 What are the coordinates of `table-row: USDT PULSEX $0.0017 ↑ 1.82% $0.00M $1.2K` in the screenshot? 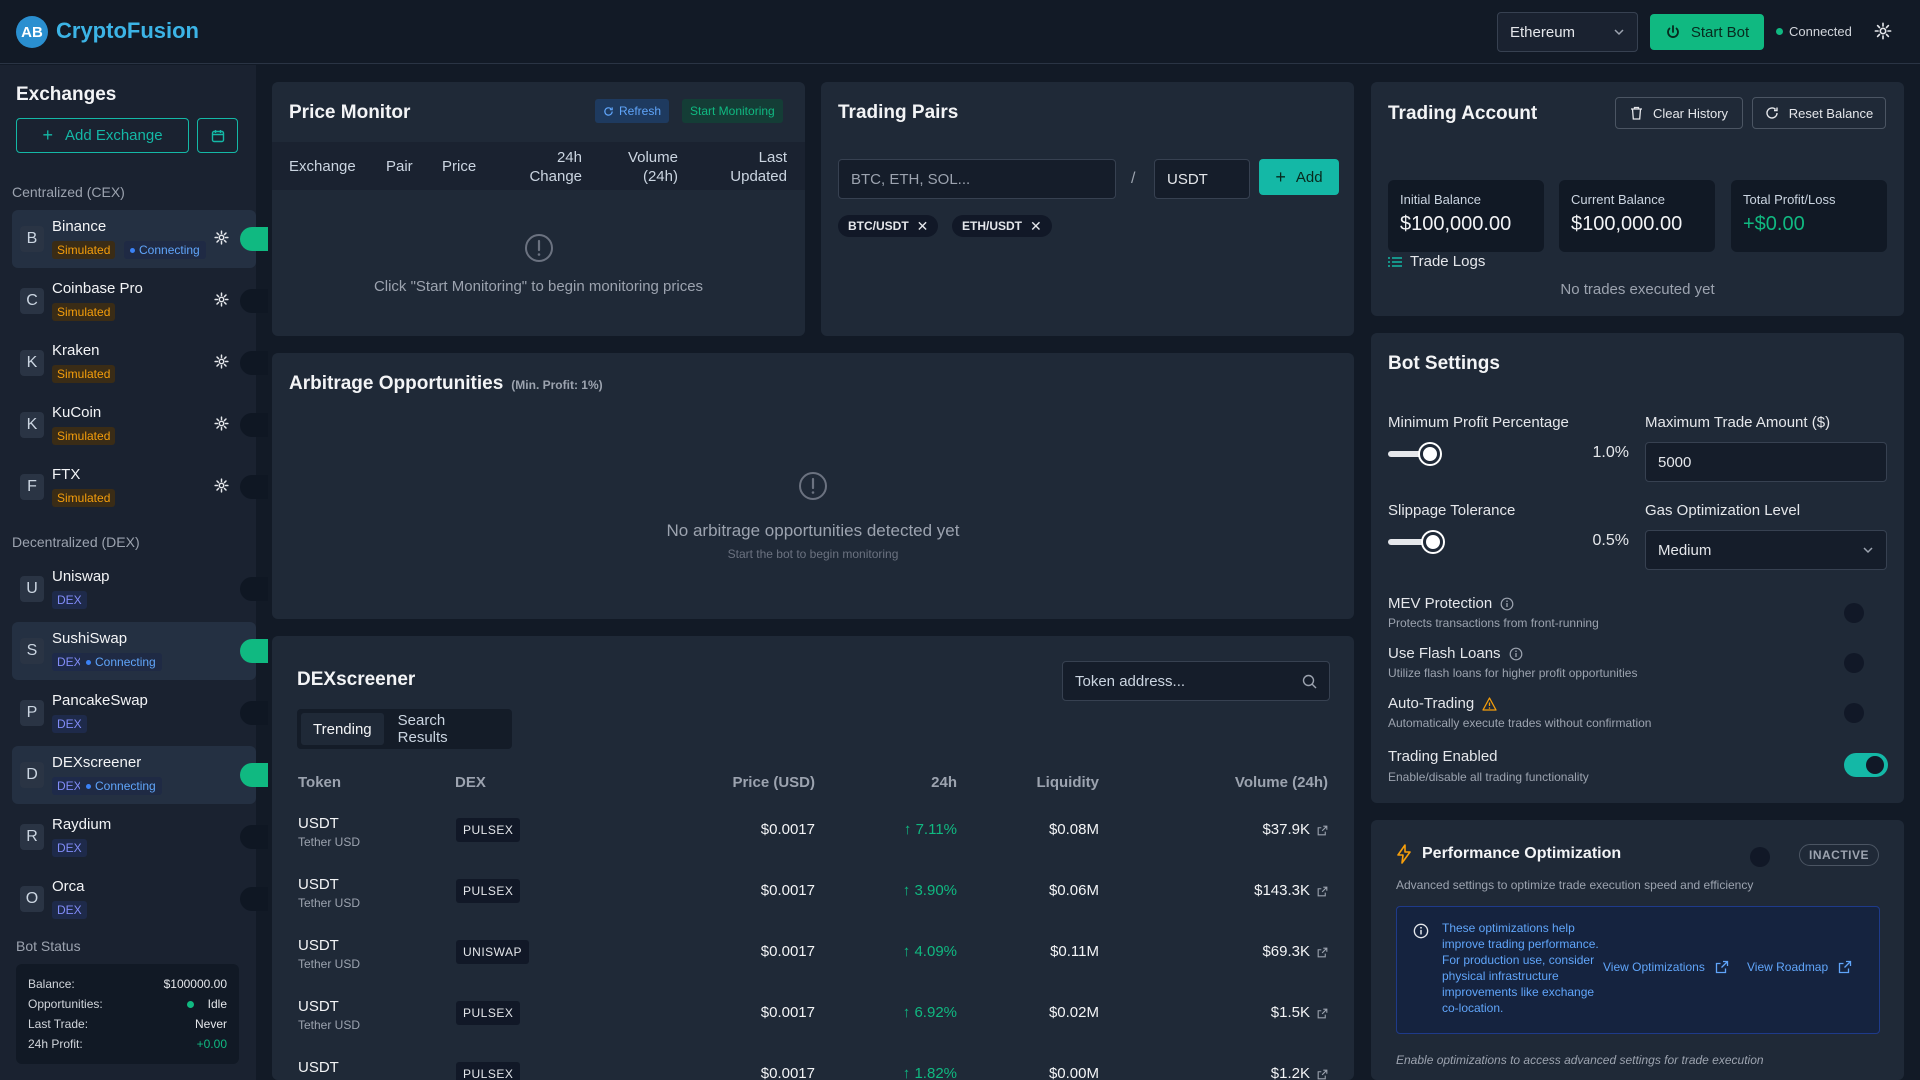 It's located at (800, 1066).